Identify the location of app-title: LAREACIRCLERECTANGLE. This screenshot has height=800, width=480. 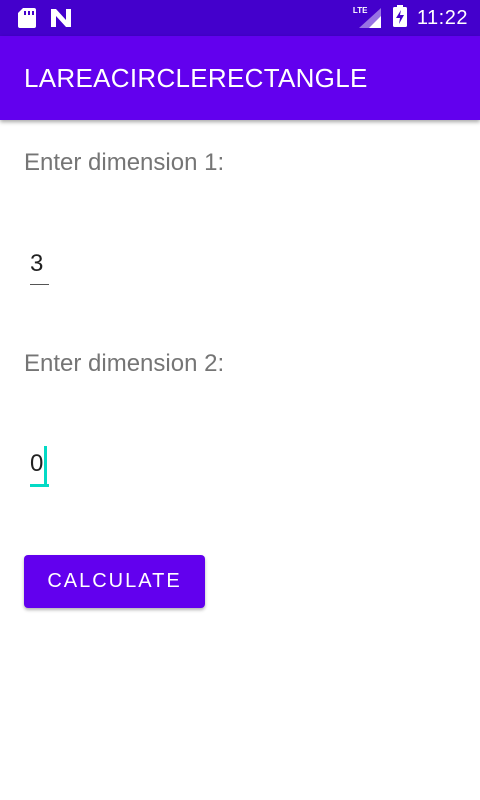
(196, 78).